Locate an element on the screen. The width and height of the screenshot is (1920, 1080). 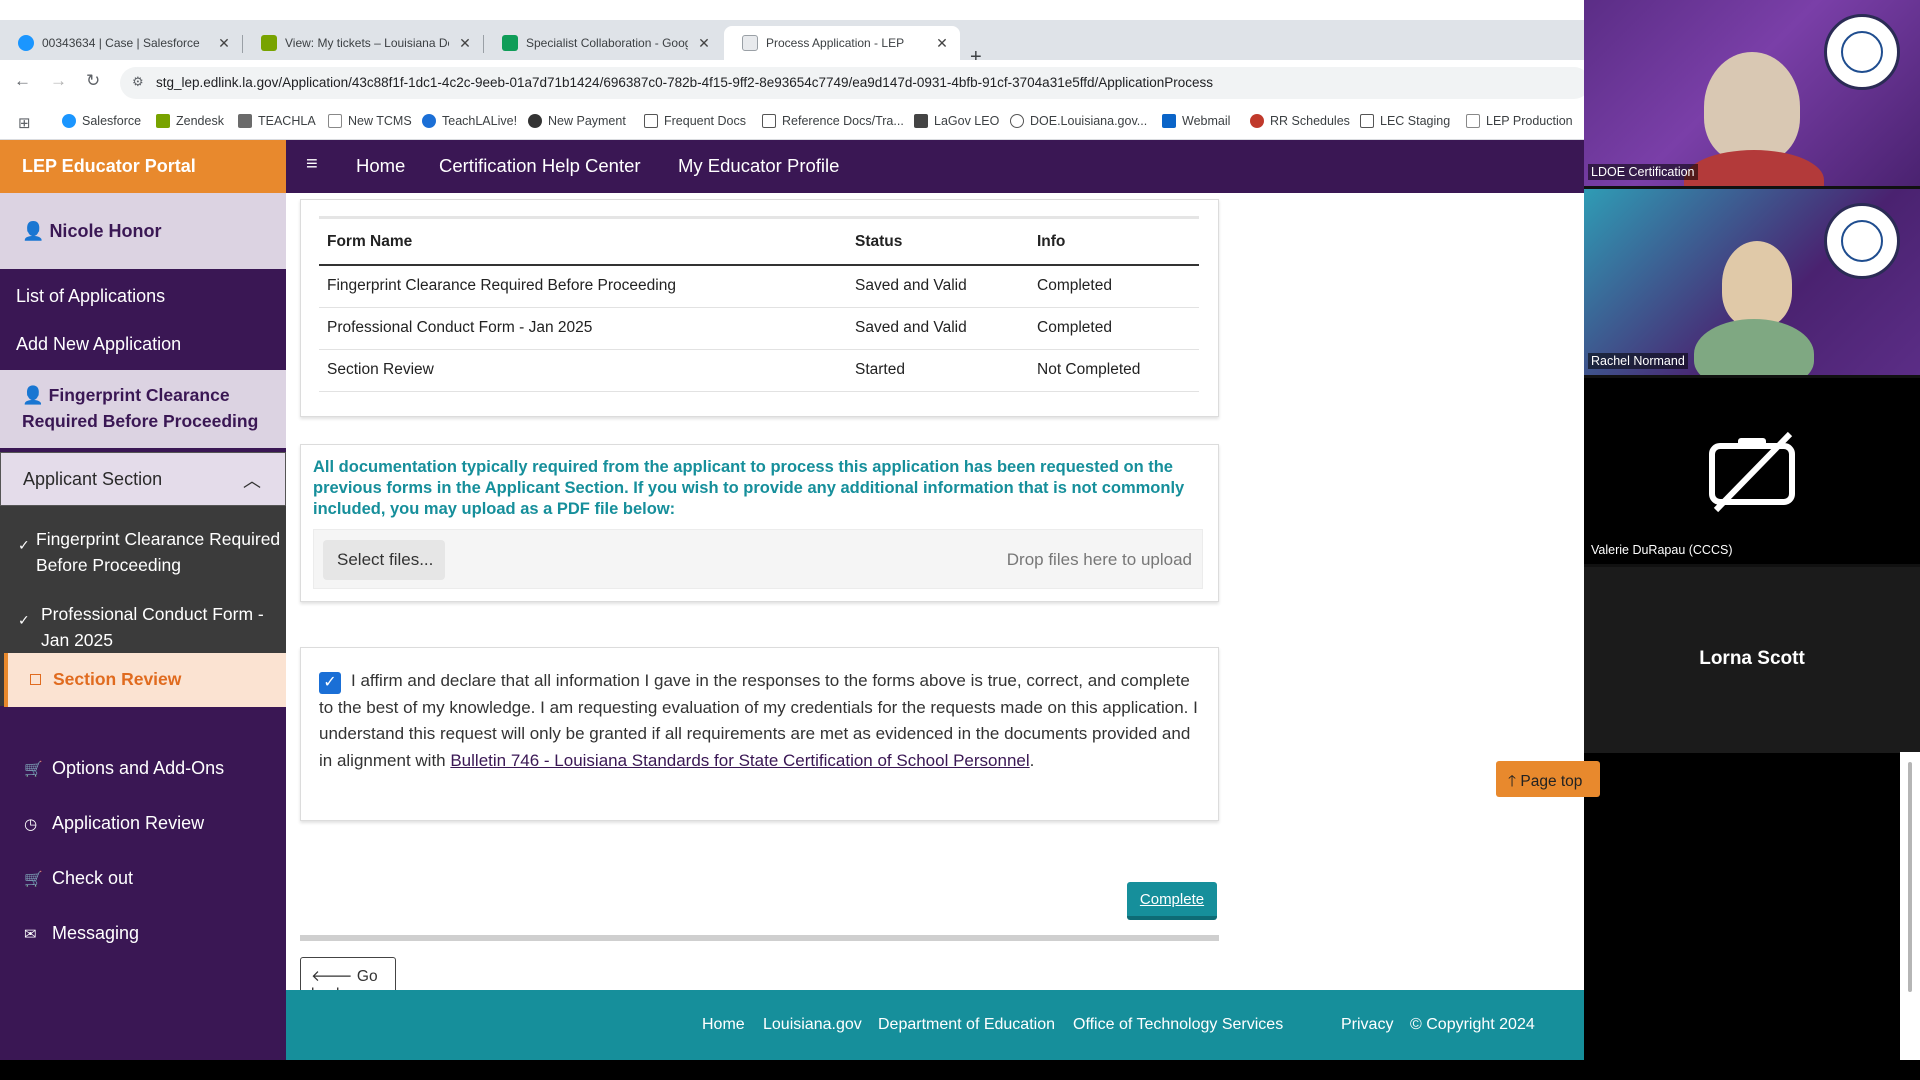
teachlalive-icon is located at coordinates (429, 121).